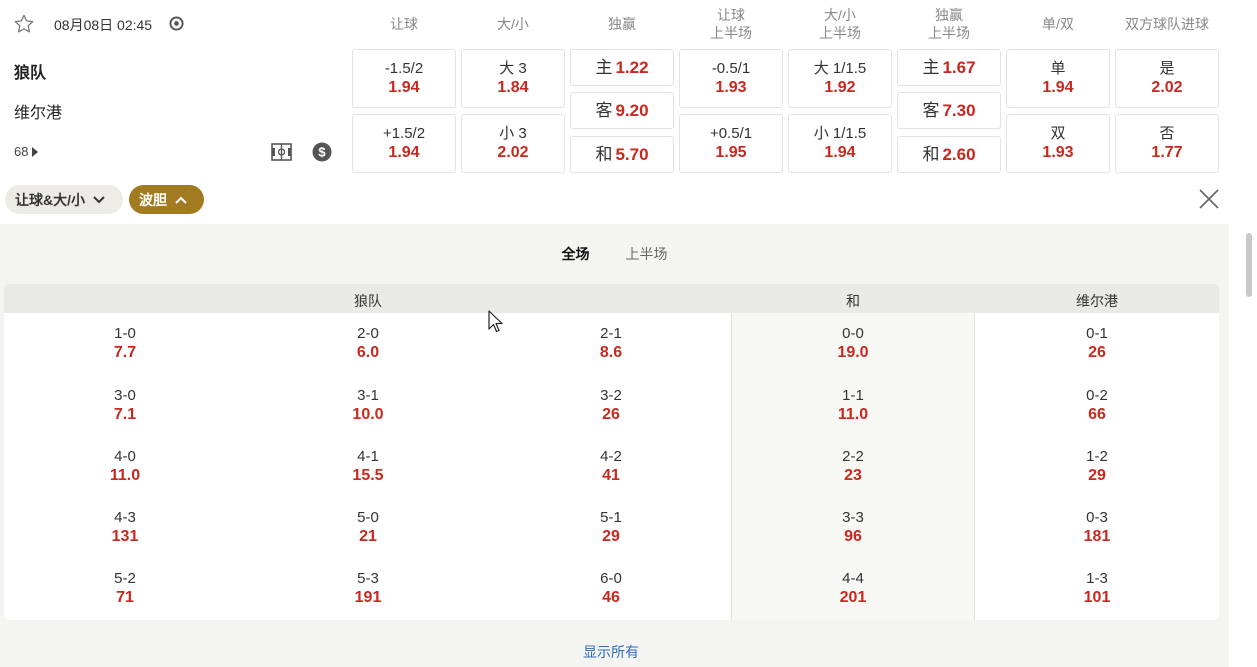  I want to click on score-label: 4-2, so click(611, 456).